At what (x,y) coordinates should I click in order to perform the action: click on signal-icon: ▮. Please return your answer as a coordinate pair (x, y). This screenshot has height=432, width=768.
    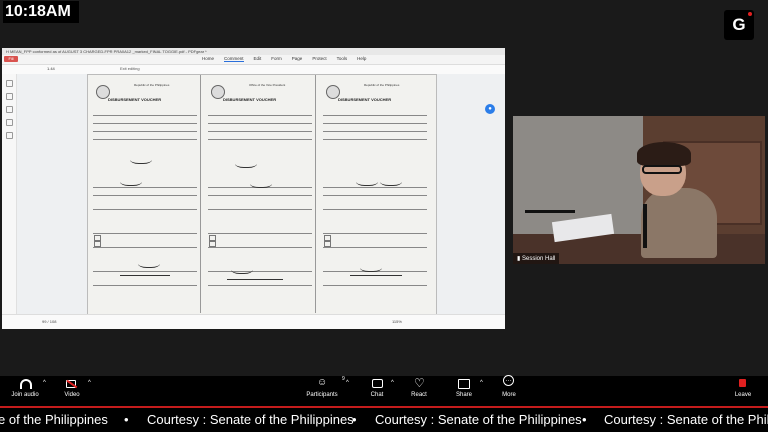
    Looking at the image, I should click on (519, 259).